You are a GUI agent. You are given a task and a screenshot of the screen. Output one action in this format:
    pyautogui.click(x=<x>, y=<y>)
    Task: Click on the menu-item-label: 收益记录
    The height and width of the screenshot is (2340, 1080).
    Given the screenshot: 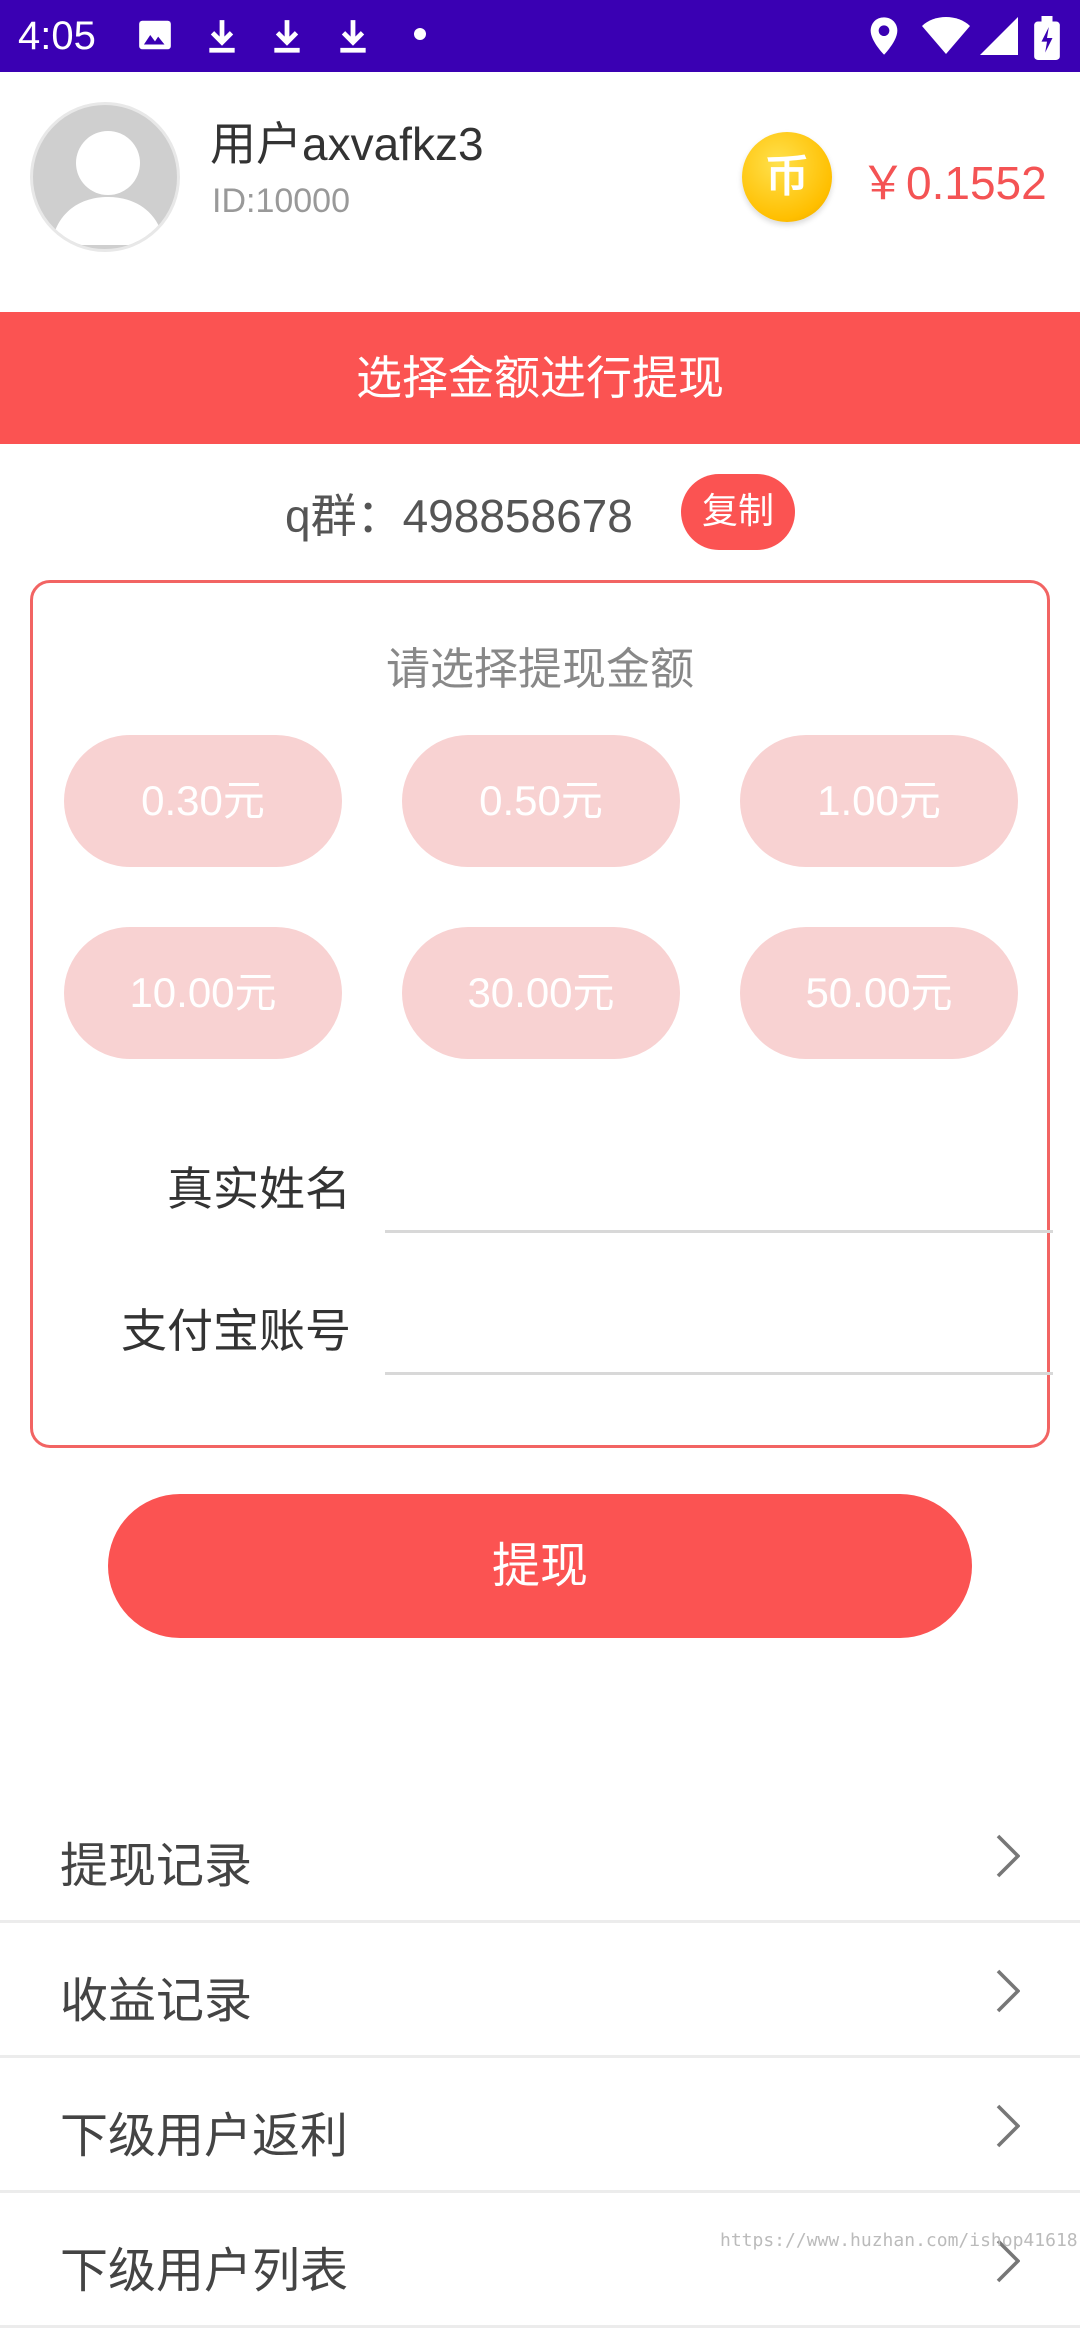 What is the action you would take?
    pyautogui.click(x=156, y=2001)
    